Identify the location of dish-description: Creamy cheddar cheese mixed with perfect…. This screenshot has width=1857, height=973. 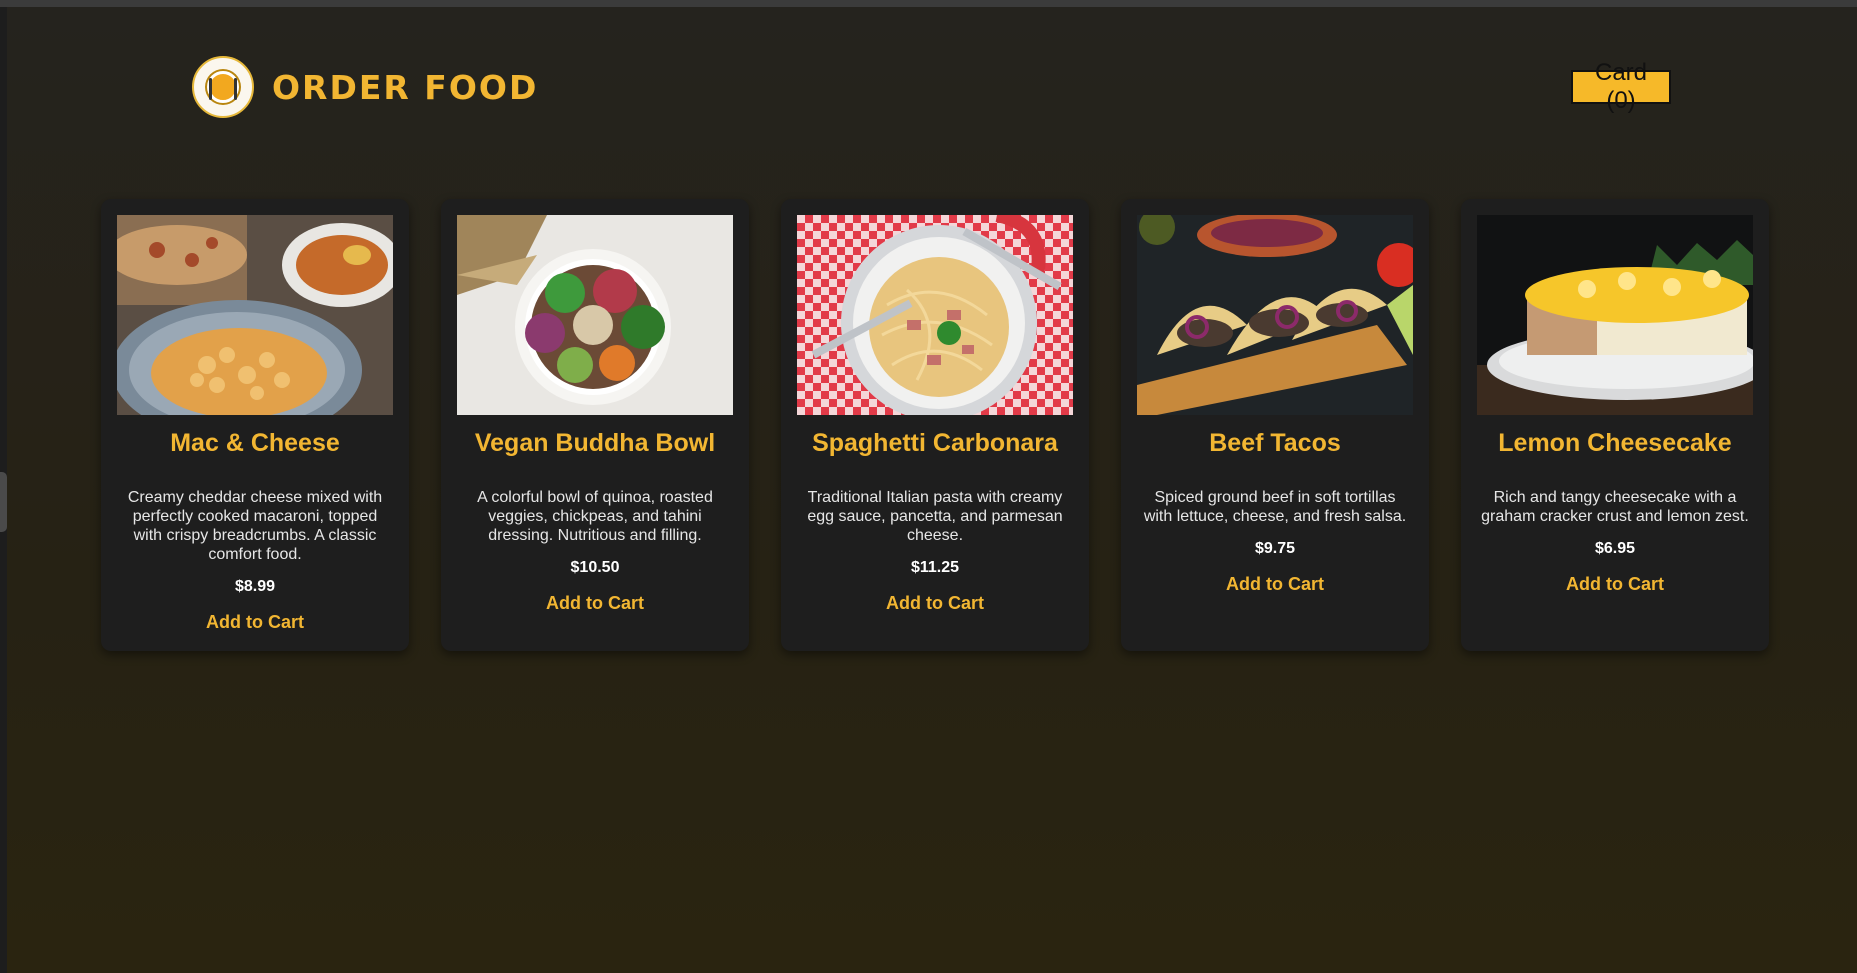
(255, 526).